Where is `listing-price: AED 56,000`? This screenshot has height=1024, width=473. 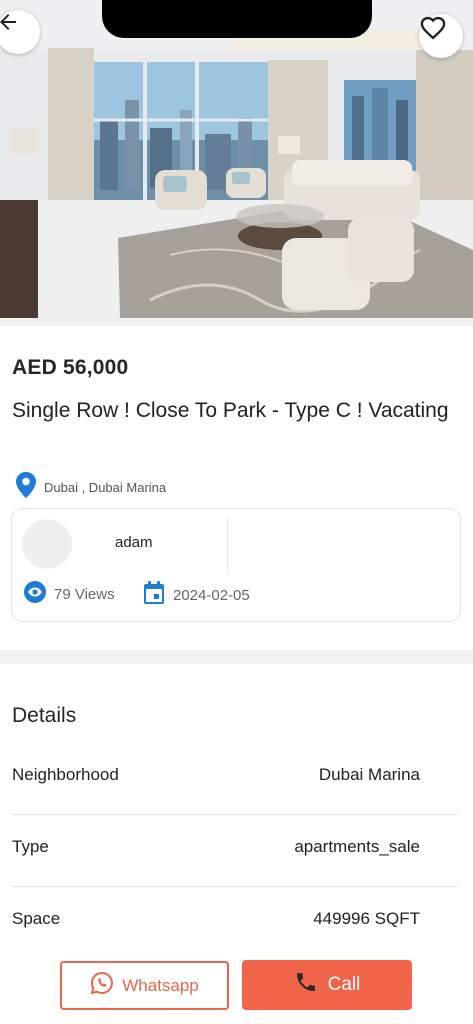 listing-price: AED 56,000 is located at coordinates (70, 367).